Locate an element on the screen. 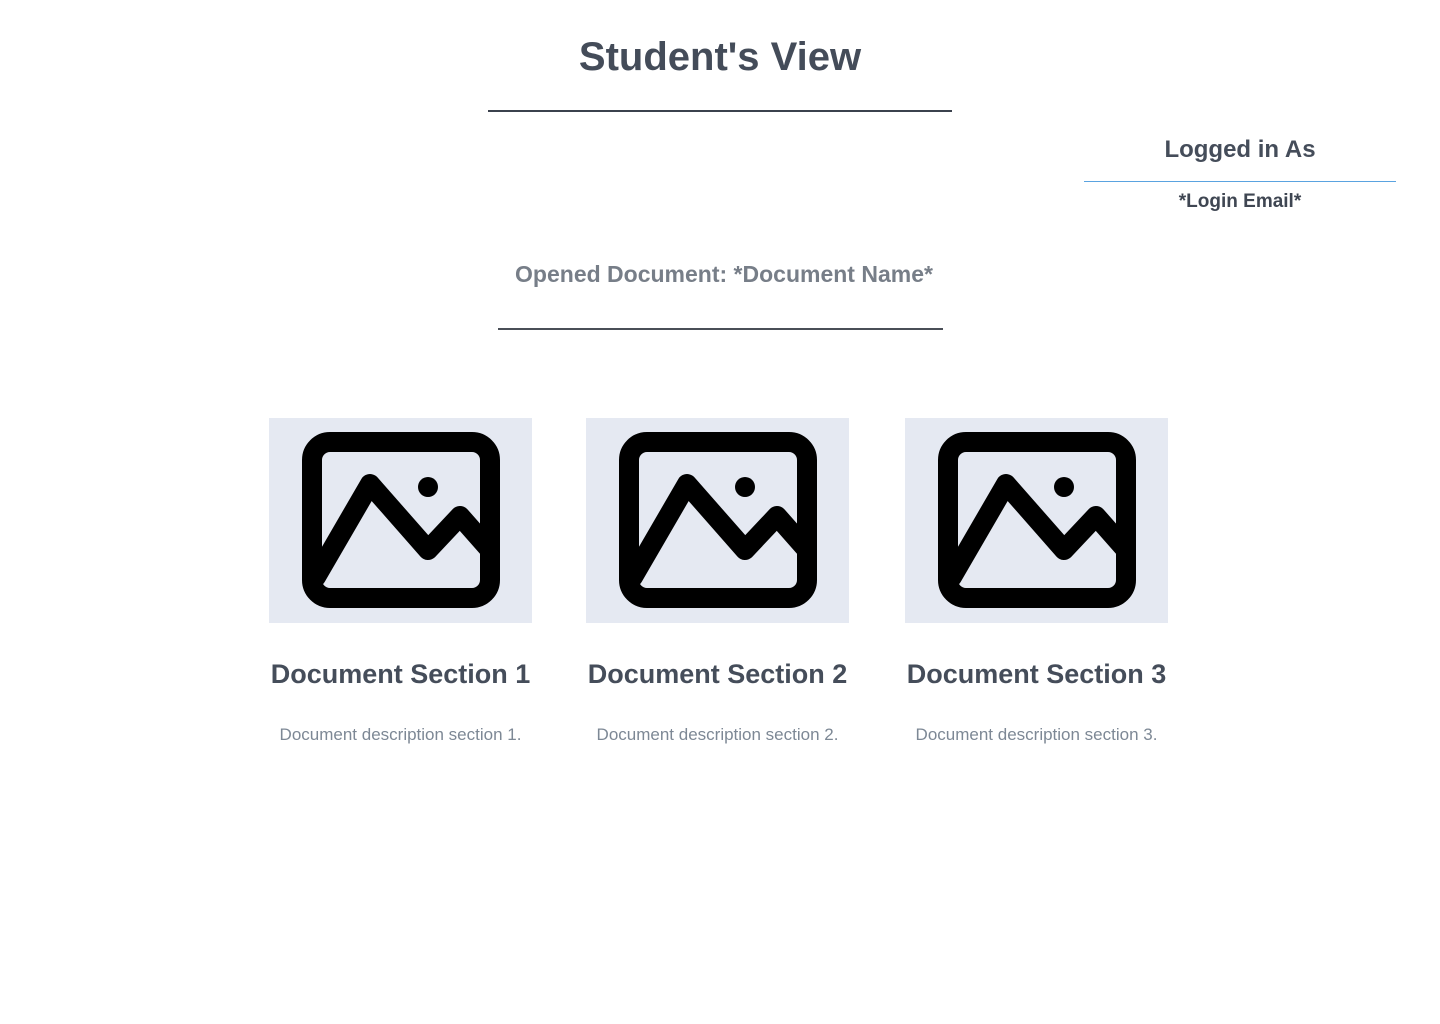  section-title: Document Section 3 is located at coordinates (1036, 674).